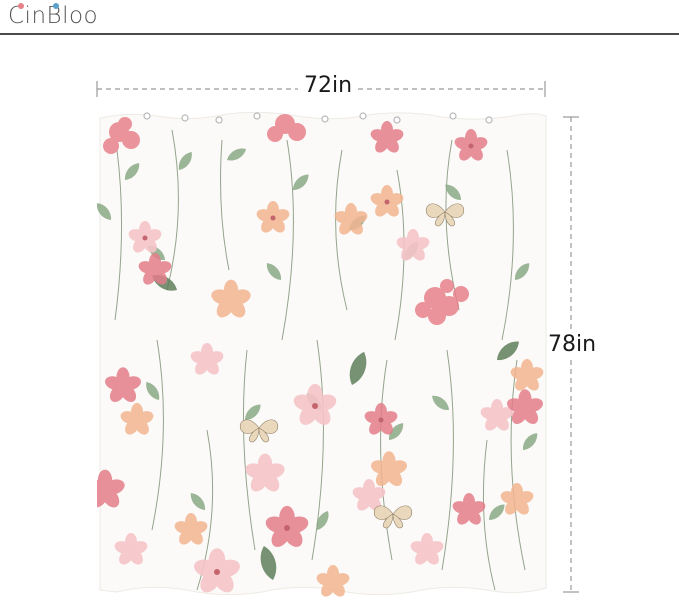 This screenshot has height=606, width=679. What do you see at coordinates (328, 85) in the screenshot?
I see `width-label: 72in` at bounding box center [328, 85].